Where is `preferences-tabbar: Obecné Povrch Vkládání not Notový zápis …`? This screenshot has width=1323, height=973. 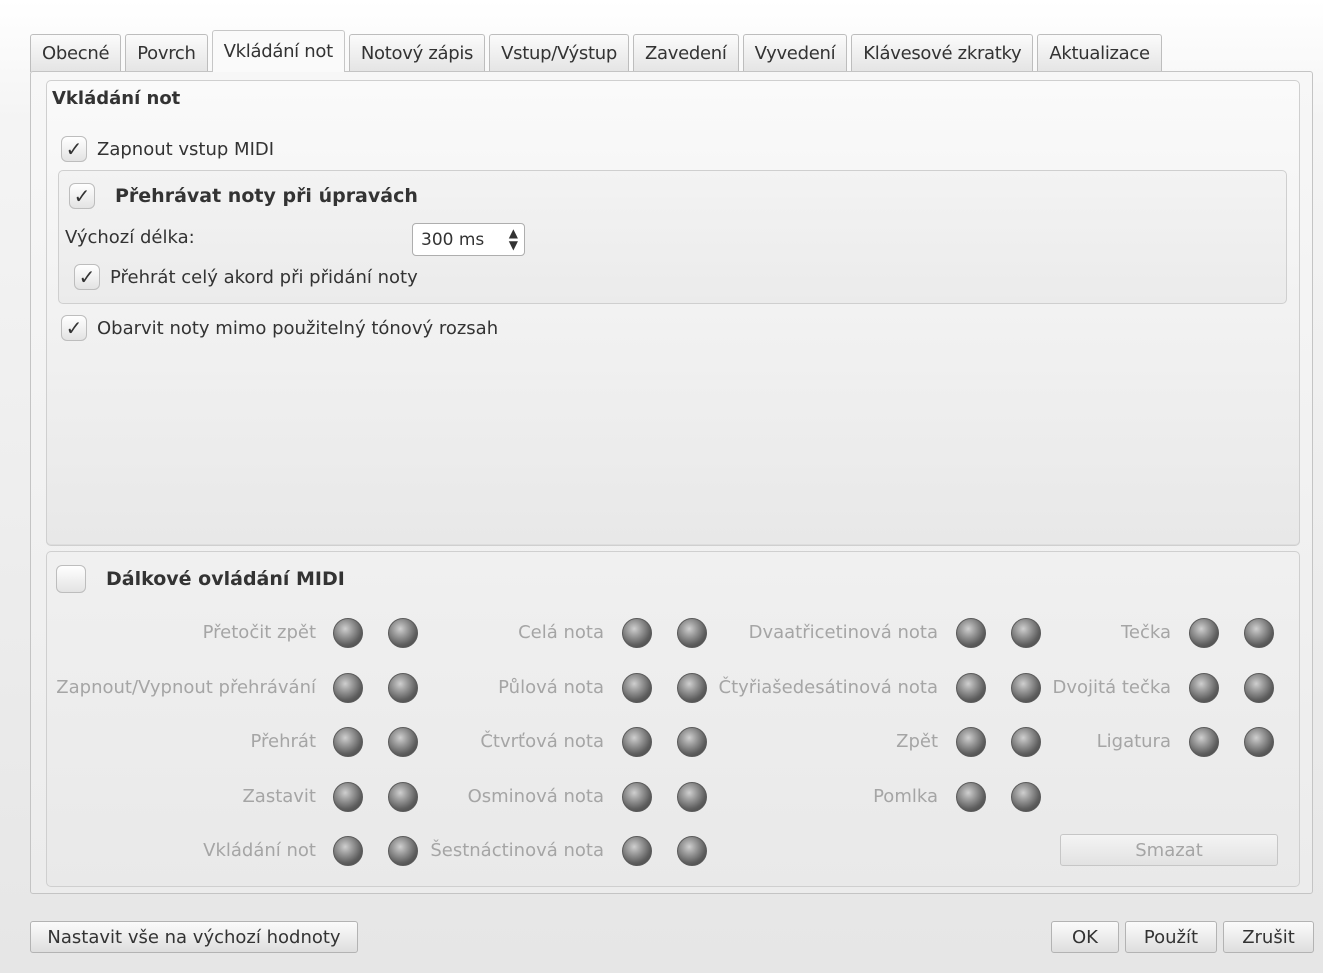
preferences-tabbar: Obecné Povrch Vkládání not Notový zápis … is located at coordinates (598, 51).